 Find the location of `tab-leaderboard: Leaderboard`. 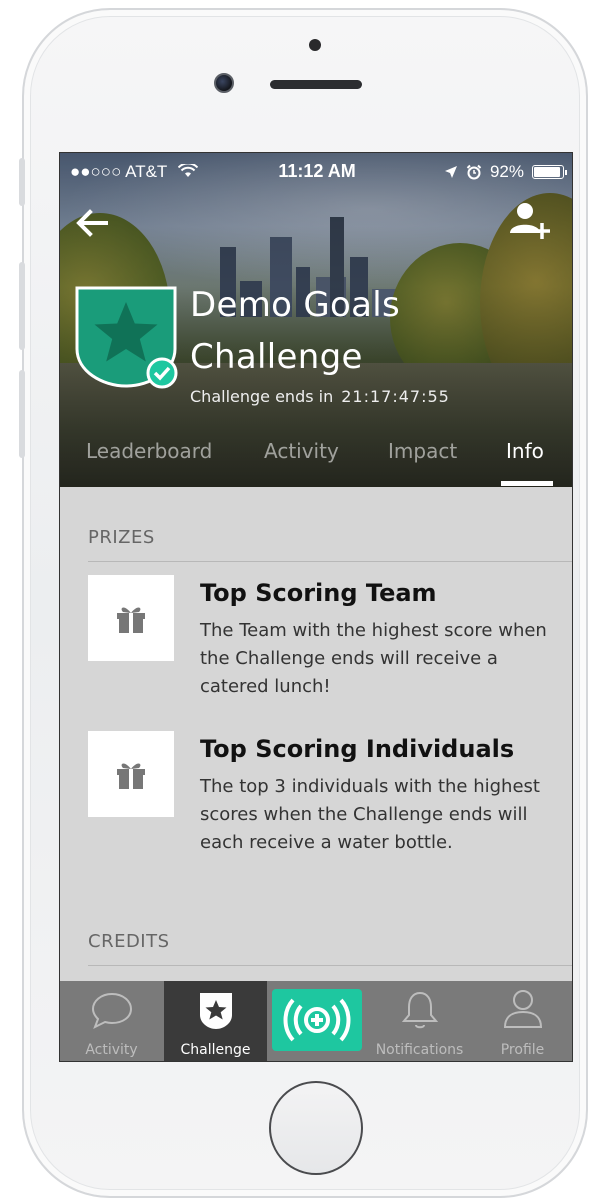

tab-leaderboard: Leaderboard is located at coordinates (149, 451).